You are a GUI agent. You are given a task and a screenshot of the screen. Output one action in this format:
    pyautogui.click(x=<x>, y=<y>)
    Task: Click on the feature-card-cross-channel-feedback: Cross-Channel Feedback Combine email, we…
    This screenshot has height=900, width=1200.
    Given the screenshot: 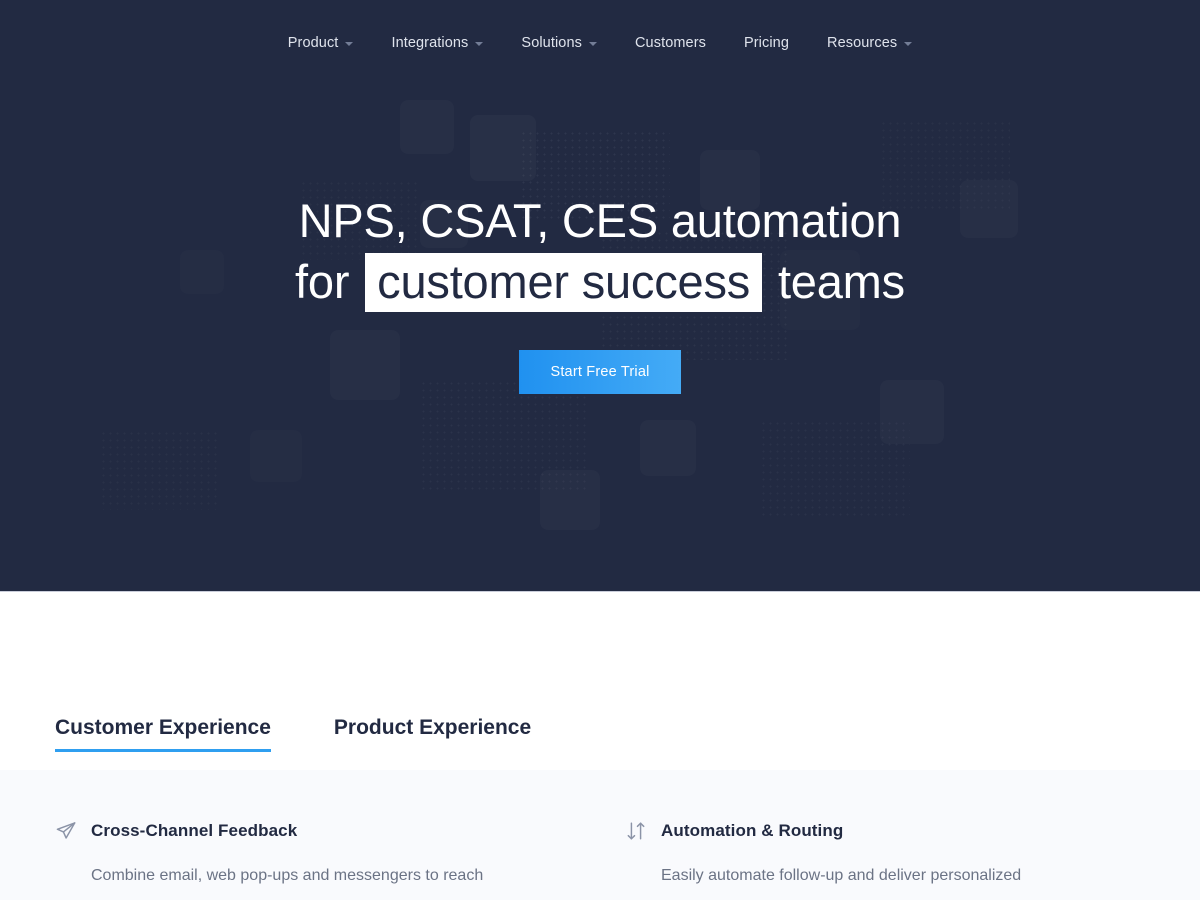 What is the action you would take?
    pyautogui.click(x=340, y=860)
    